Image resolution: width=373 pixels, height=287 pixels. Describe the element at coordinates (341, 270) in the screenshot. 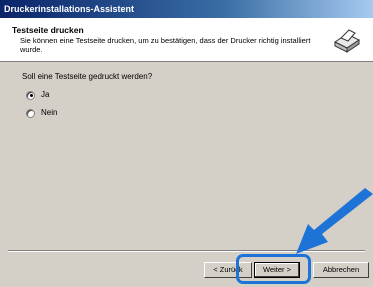

I see `cancel-button: Abbrechen` at that location.